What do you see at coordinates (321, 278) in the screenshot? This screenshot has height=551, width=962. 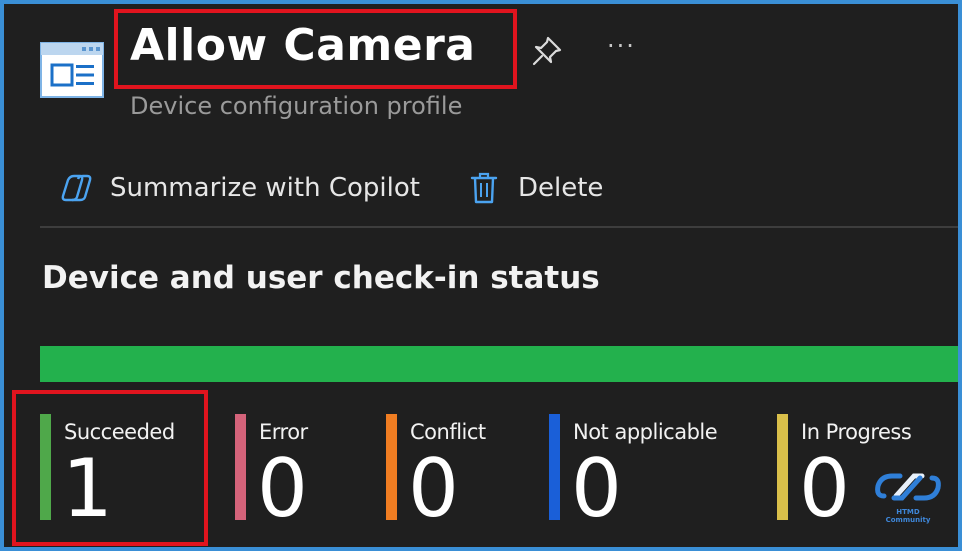 I see `check-in-status-heading: Device and user check-in status` at bounding box center [321, 278].